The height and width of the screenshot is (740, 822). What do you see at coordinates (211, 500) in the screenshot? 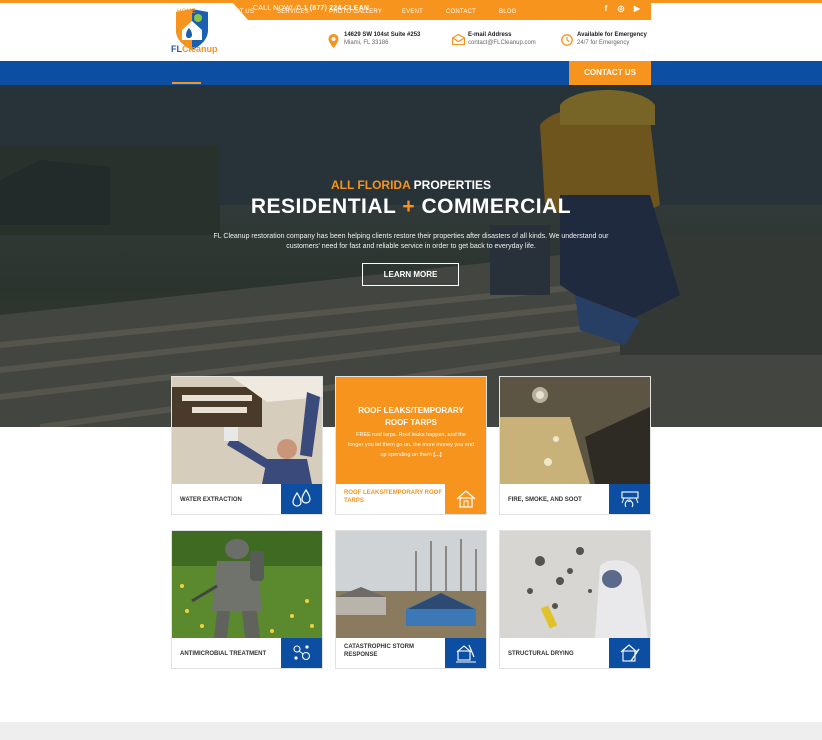
I see `service-label: WATER EXTRACTION` at bounding box center [211, 500].